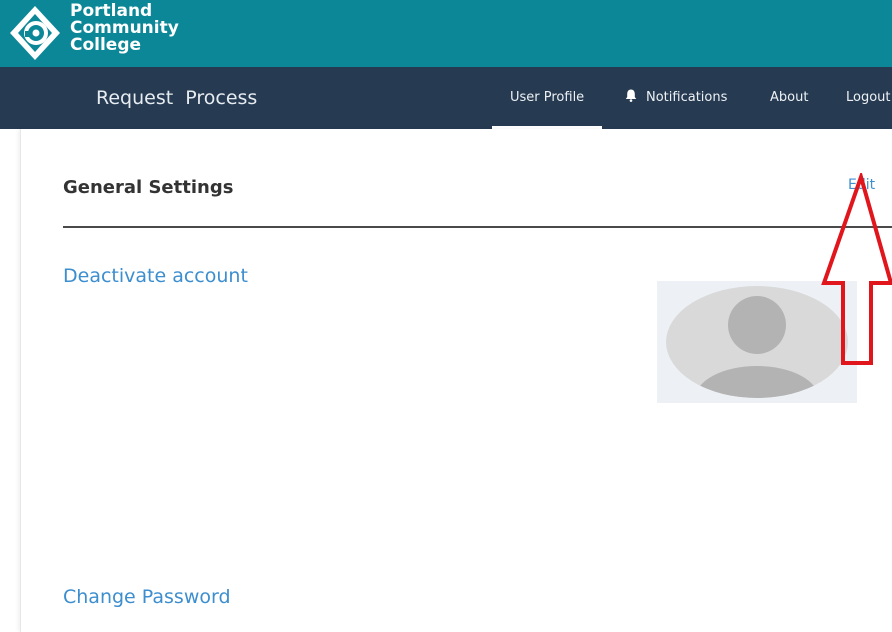 The height and width of the screenshot is (632, 892). Describe the element at coordinates (35, 33) in the screenshot. I see `pcc-logo-icon` at that location.